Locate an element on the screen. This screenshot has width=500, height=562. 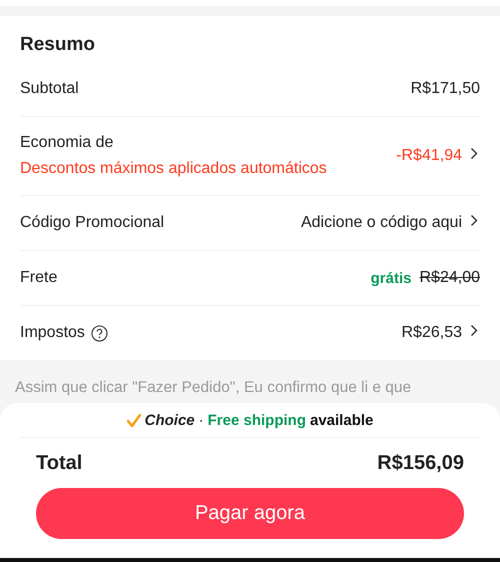
terms-text: Assim que clicar "Fazer Pedido", Eu confirmo que li e que is located at coordinates (213, 388).